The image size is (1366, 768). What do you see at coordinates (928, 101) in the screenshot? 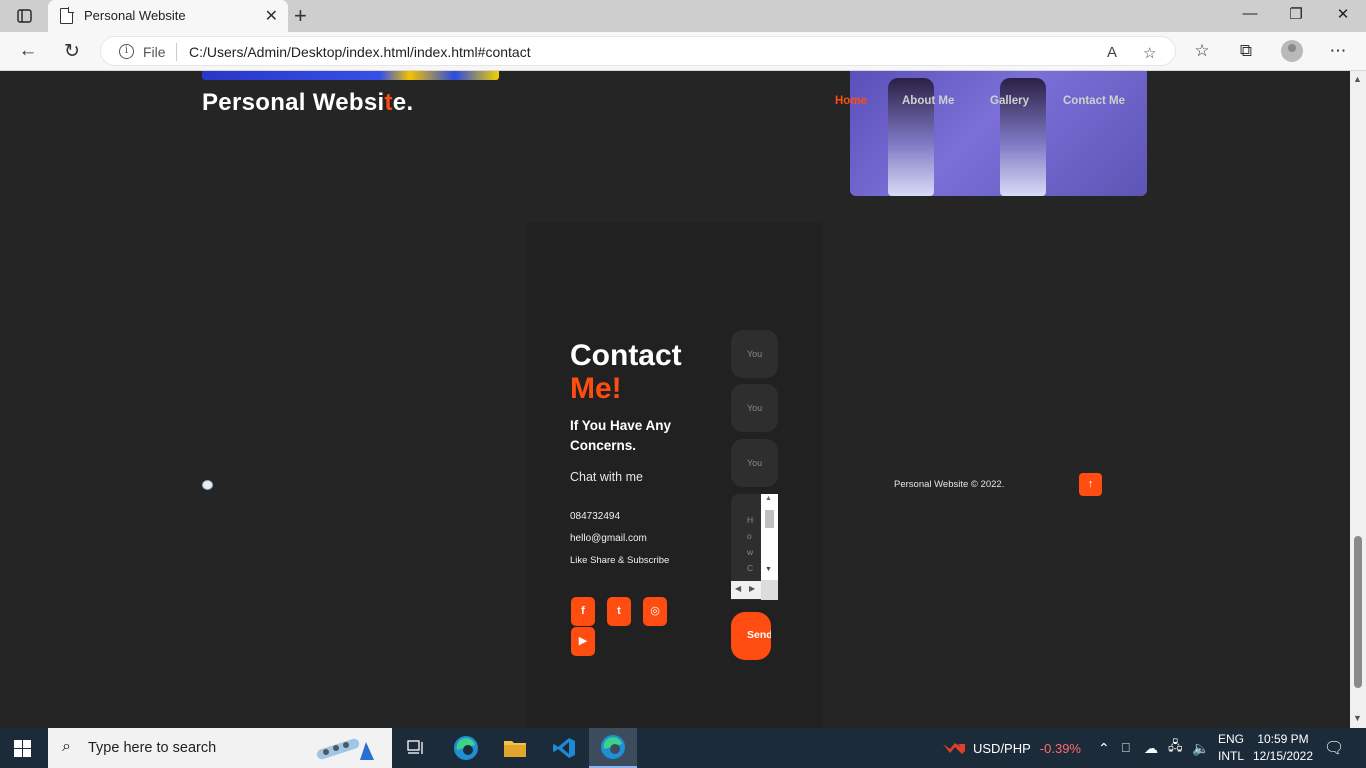
I see `nav-about-me: About Me` at bounding box center [928, 101].